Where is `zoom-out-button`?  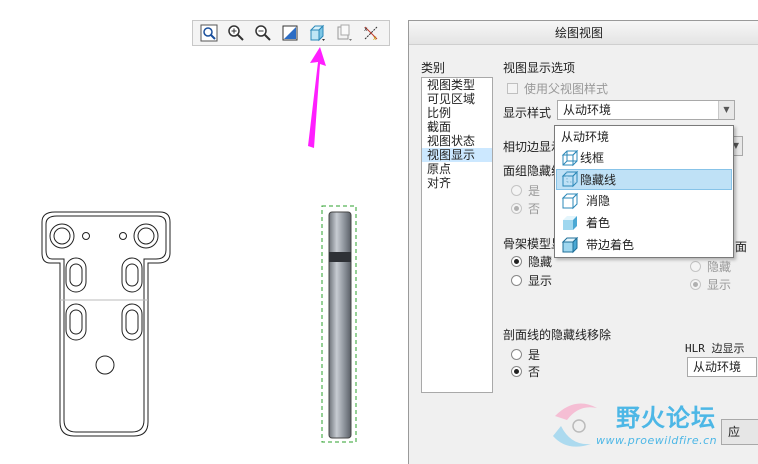 zoom-out-button is located at coordinates (263, 33).